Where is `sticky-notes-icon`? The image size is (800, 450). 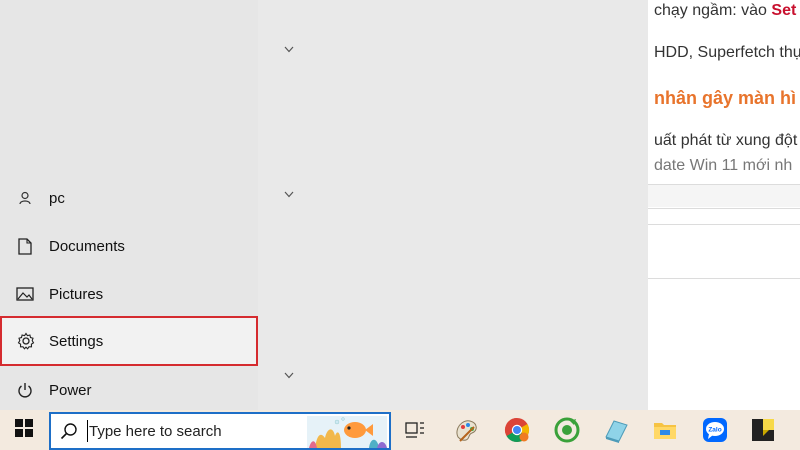
sticky-notes-icon is located at coordinates (763, 430).